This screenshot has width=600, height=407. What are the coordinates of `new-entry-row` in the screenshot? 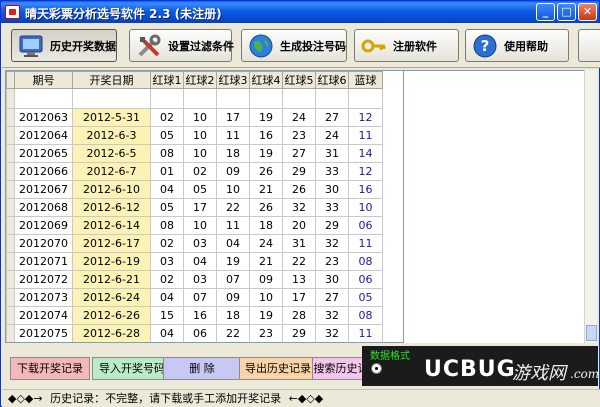 It's located at (194, 98).